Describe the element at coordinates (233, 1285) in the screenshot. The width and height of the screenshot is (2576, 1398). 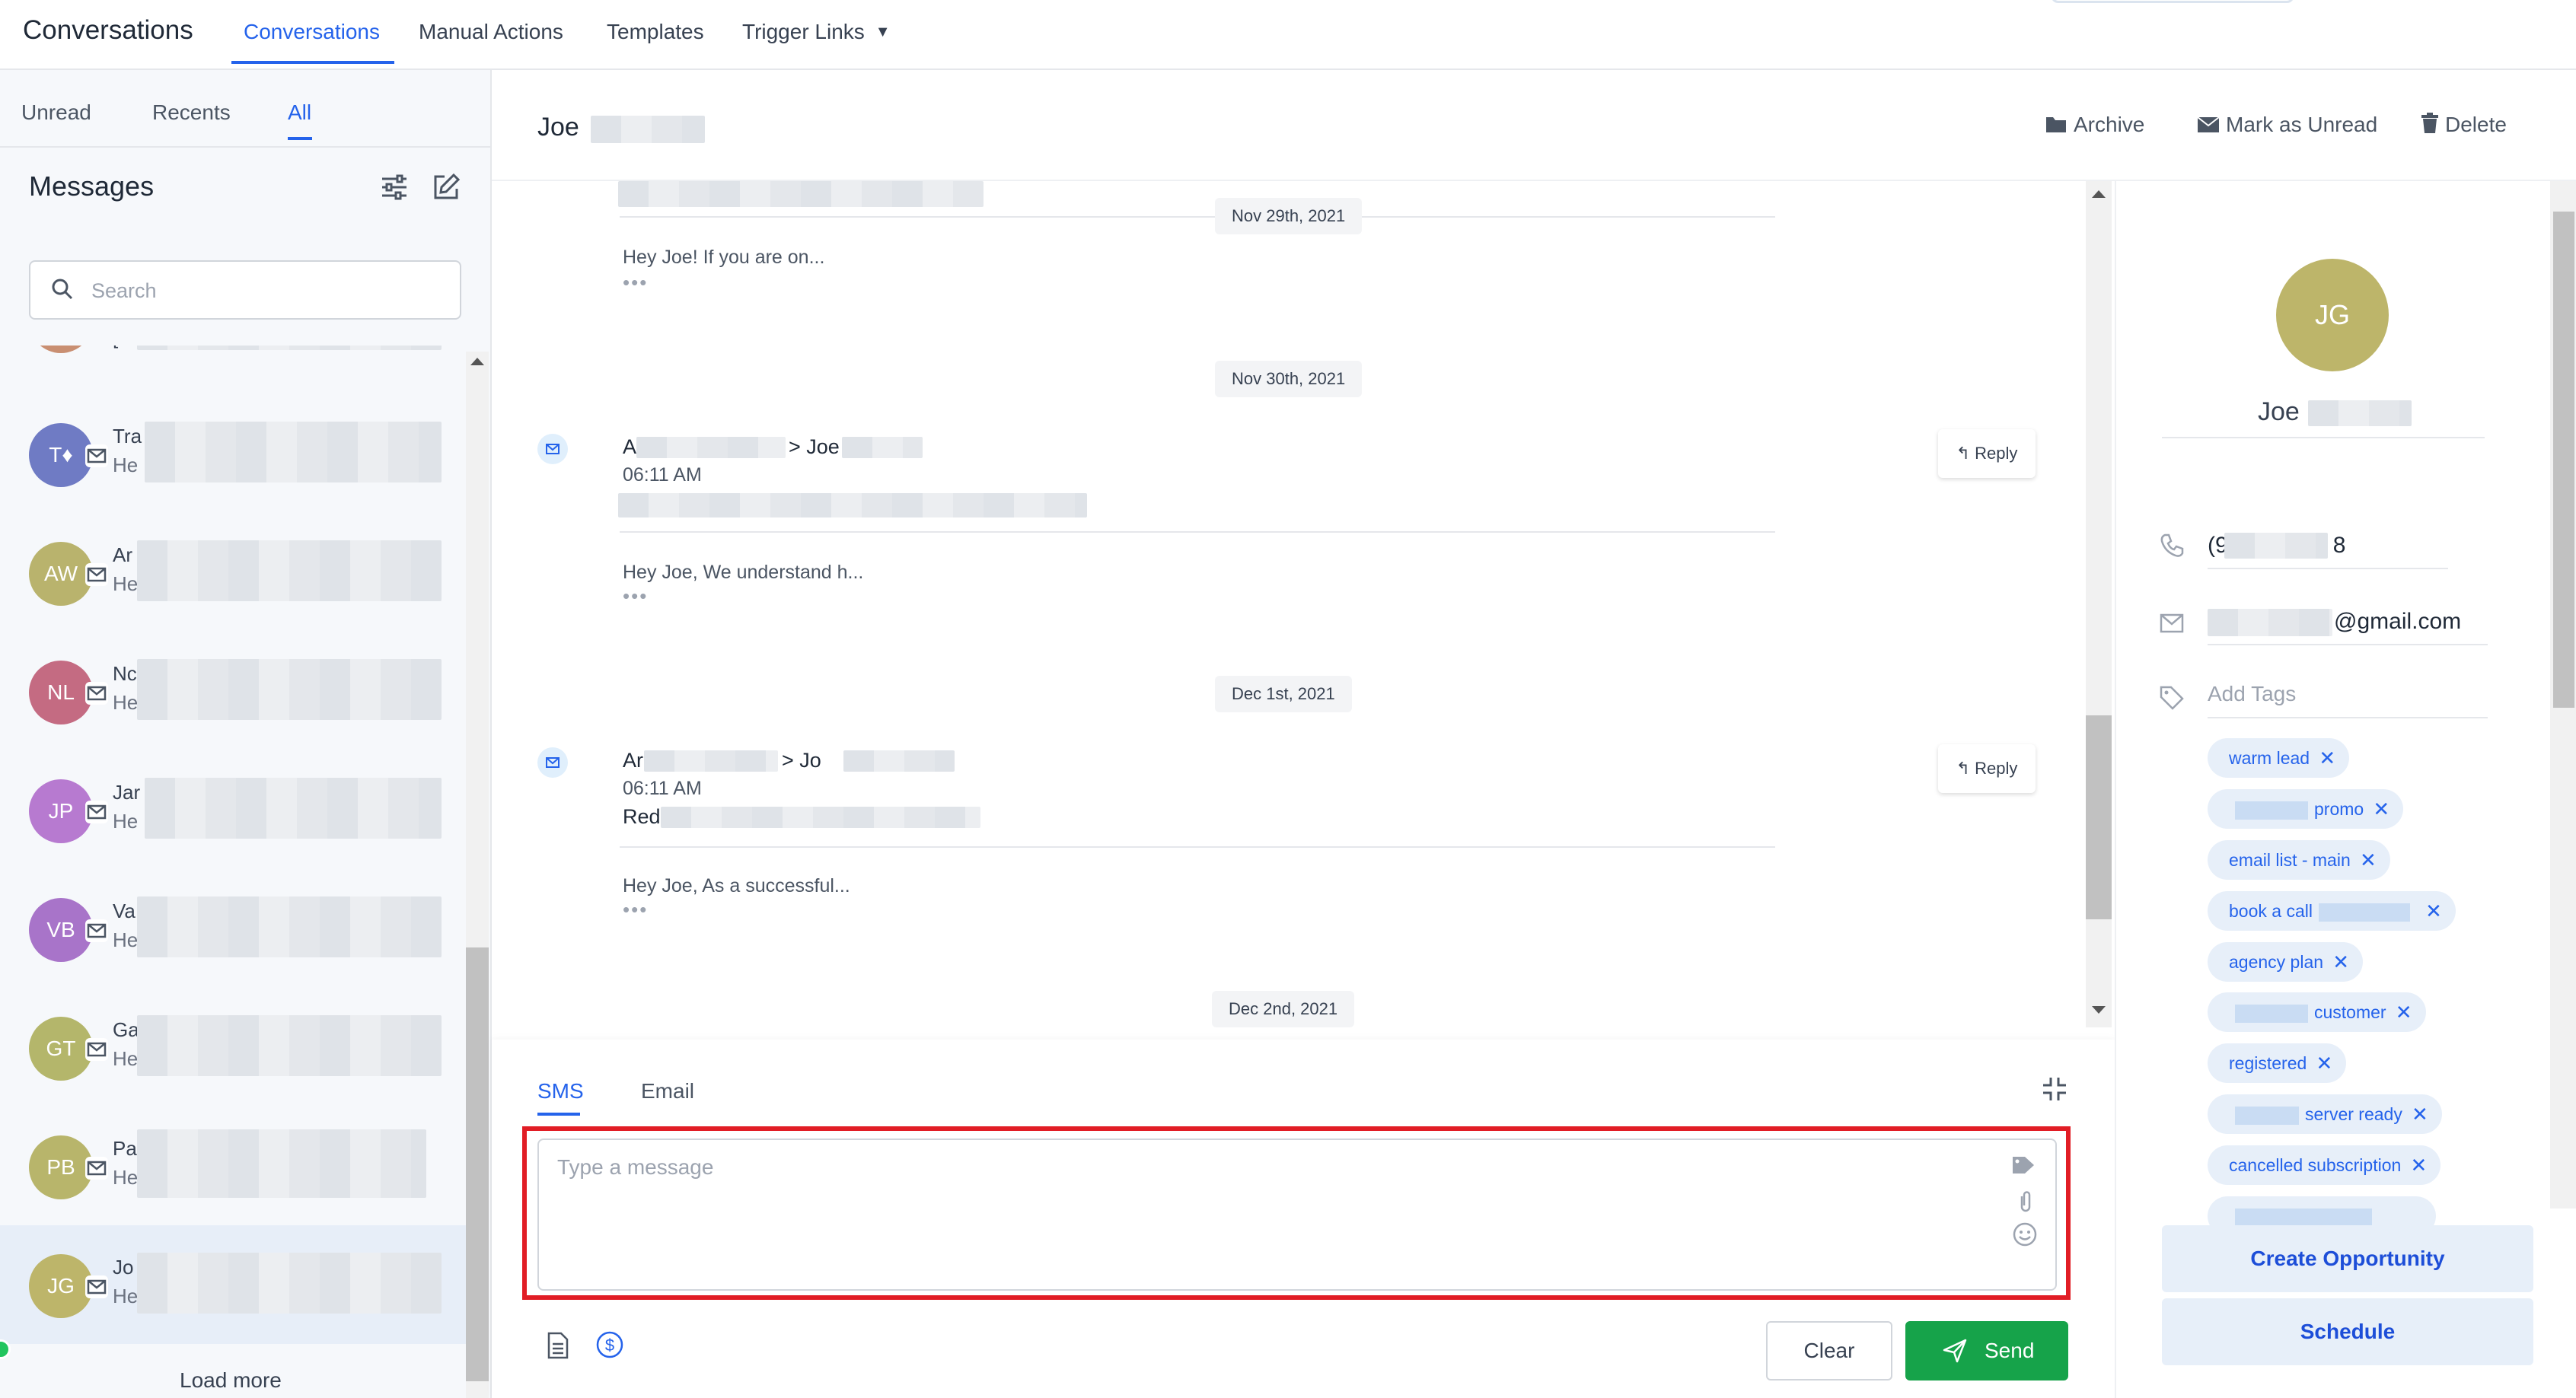
I see `list-item-selected: JG Jo He` at that location.